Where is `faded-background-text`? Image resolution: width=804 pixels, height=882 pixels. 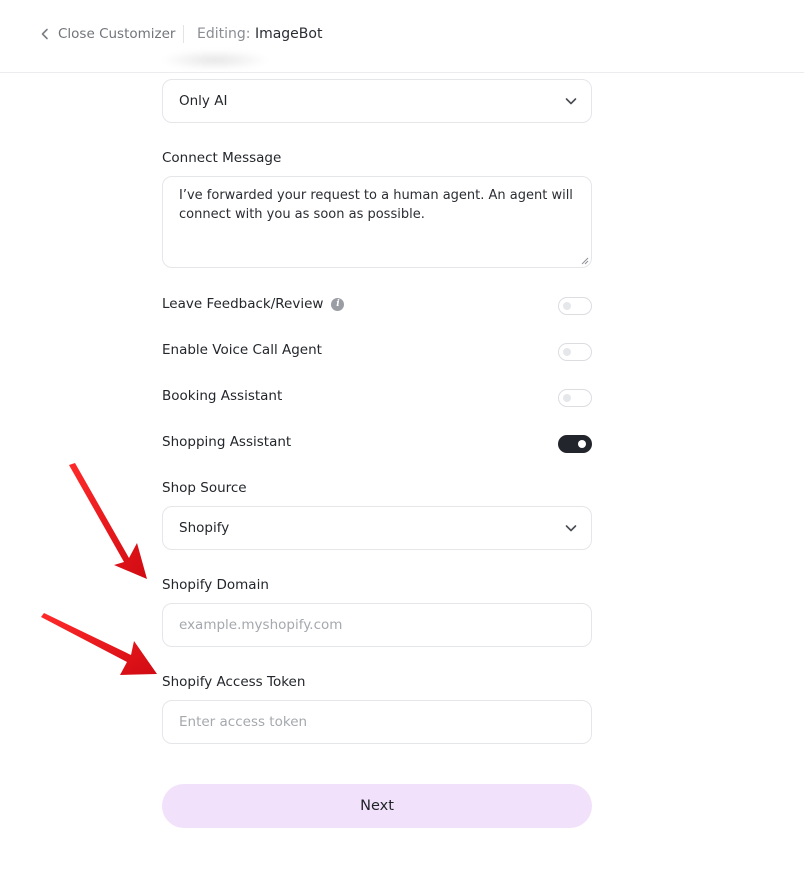 faded-background-text is located at coordinates (215, 60).